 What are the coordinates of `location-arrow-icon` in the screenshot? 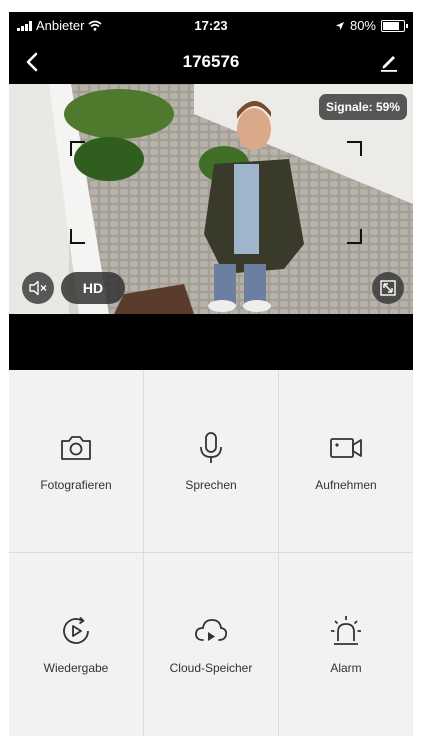 It's located at (339, 25).